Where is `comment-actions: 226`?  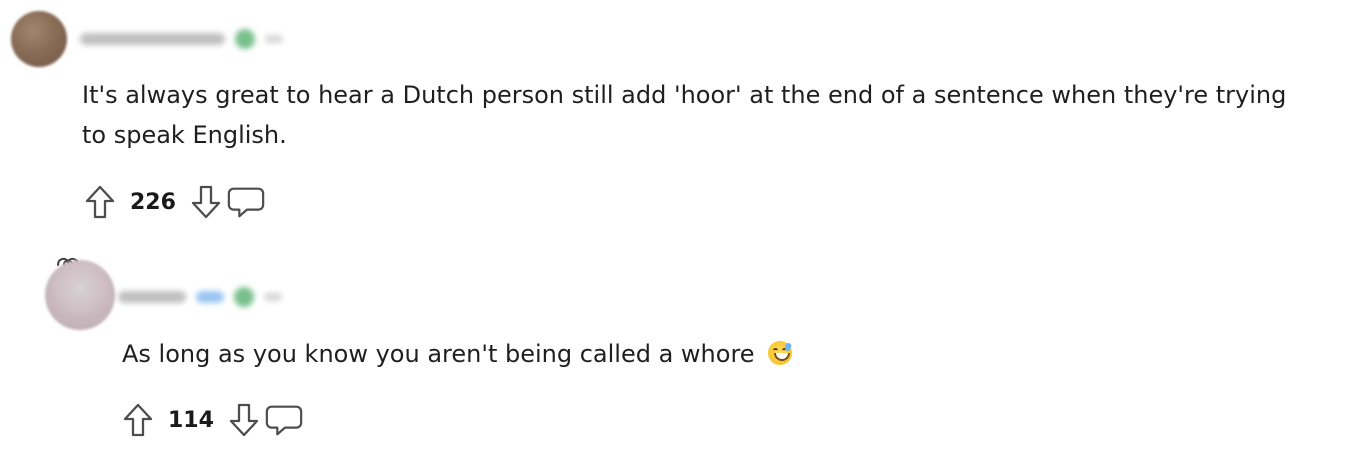 comment-actions: 226 is located at coordinates (173, 202).